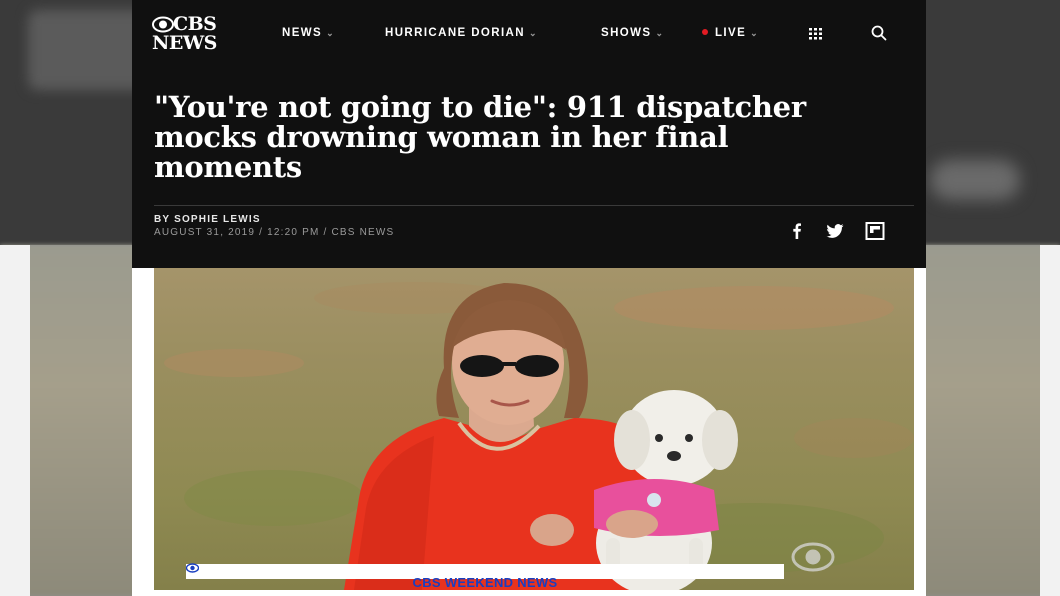 The height and width of the screenshot is (596, 1060). I want to click on flipboard-icon, so click(875, 231).